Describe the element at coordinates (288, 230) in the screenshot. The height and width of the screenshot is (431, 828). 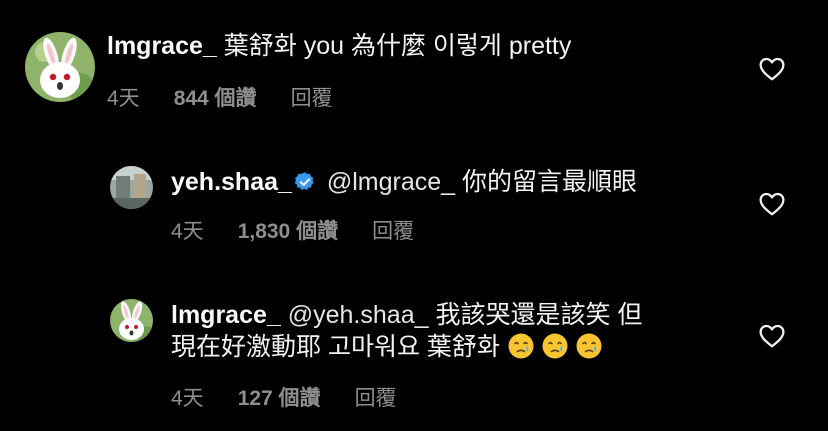
I see `comment-likes: 1,830 個讚` at that location.